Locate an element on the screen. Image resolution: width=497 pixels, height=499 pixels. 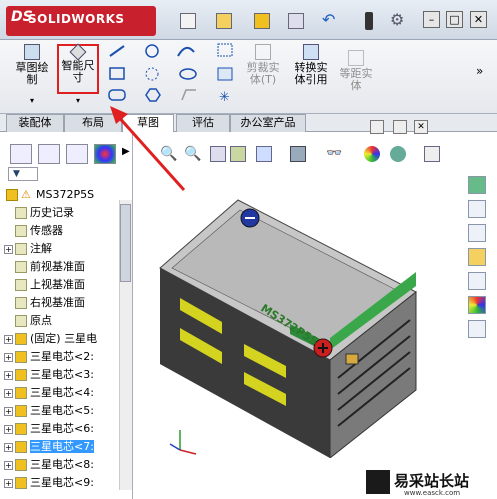
tree-item: + 注解 is located at coordinates (28, 249).